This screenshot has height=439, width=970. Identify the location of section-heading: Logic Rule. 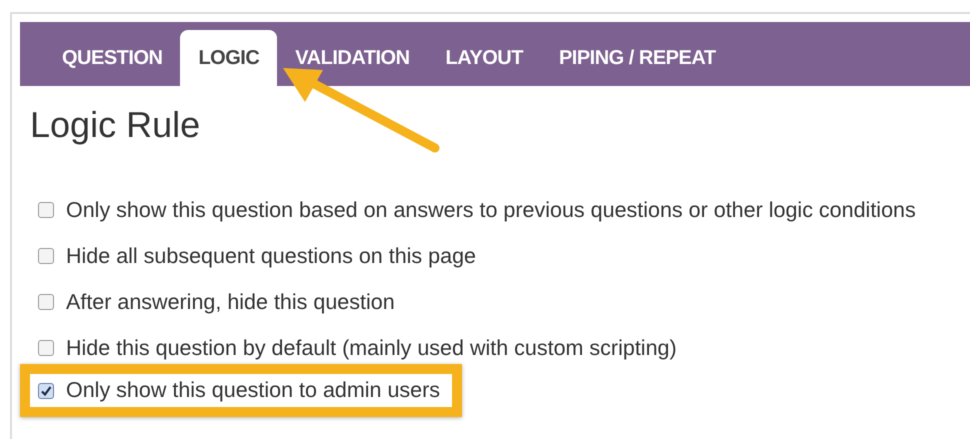
(116, 125).